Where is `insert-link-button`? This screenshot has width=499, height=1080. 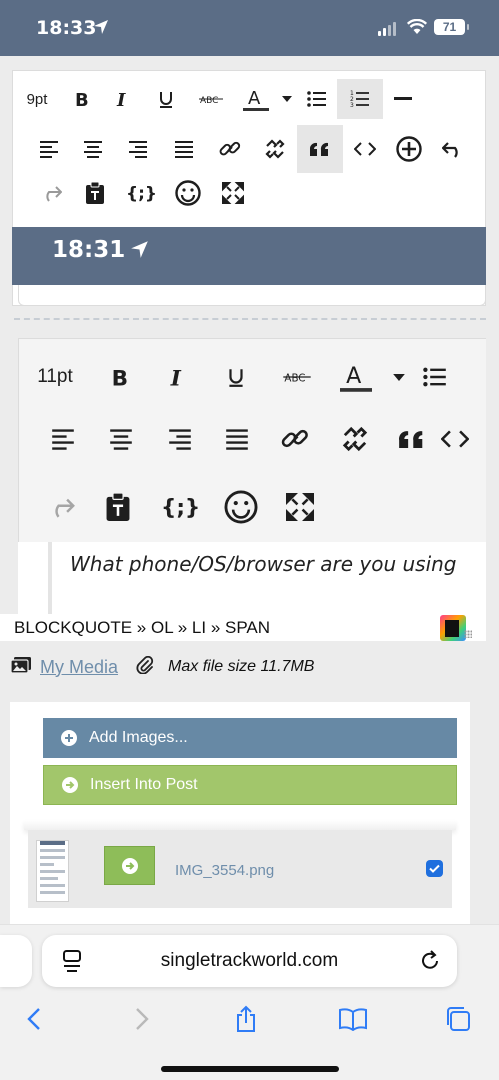
insert-link-button is located at coordinates (295, 439).